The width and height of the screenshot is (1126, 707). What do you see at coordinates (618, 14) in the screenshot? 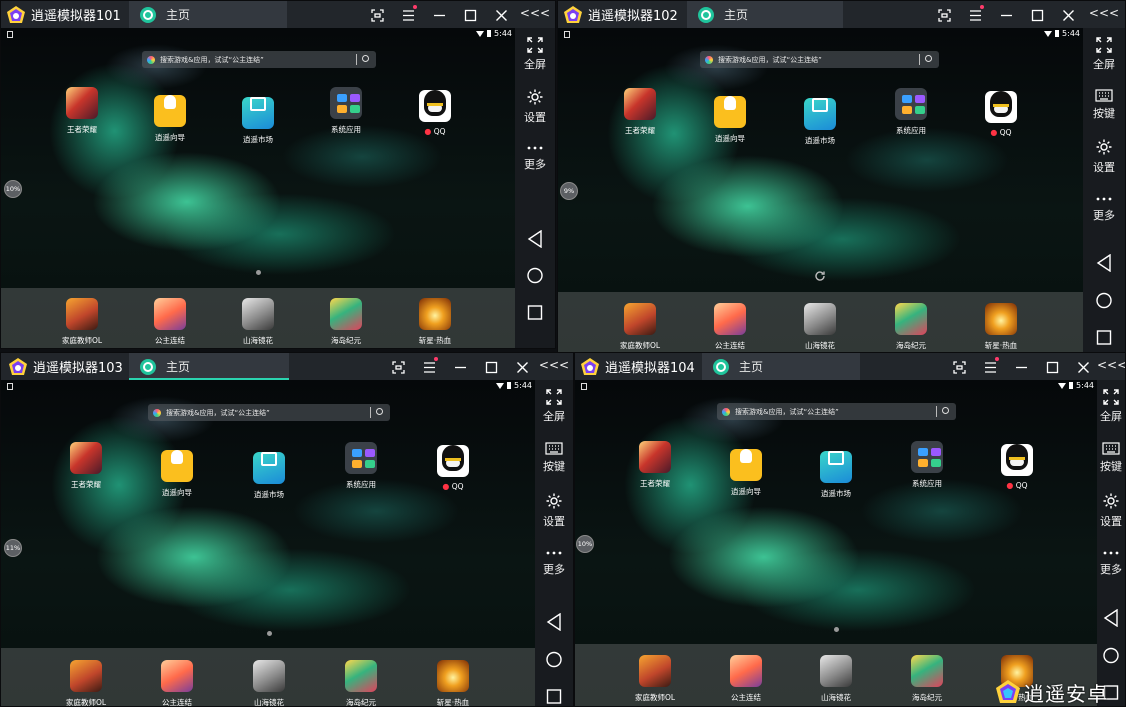
I see `app-title-tab: 逍遥模拟器102` at bounding box center [618, 14].